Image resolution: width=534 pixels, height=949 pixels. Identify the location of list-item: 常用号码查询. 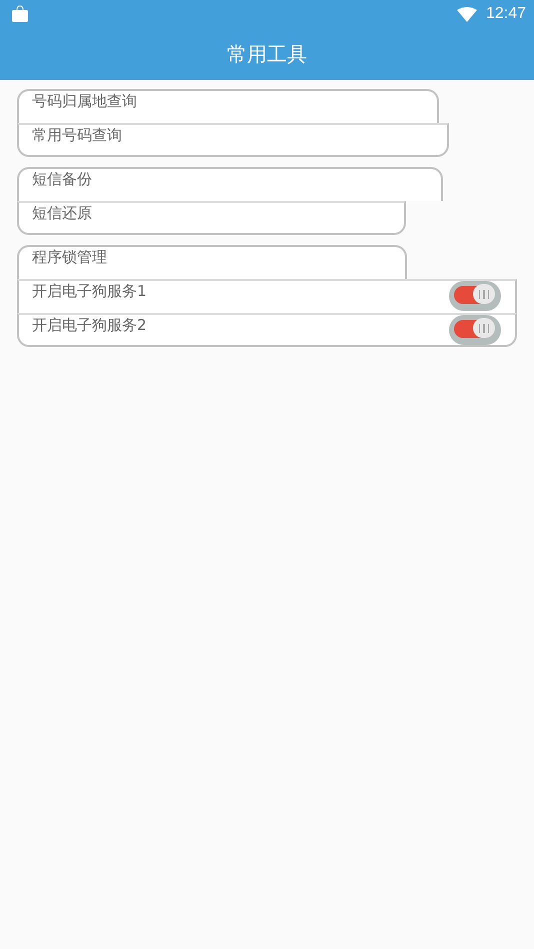
(233, 140).